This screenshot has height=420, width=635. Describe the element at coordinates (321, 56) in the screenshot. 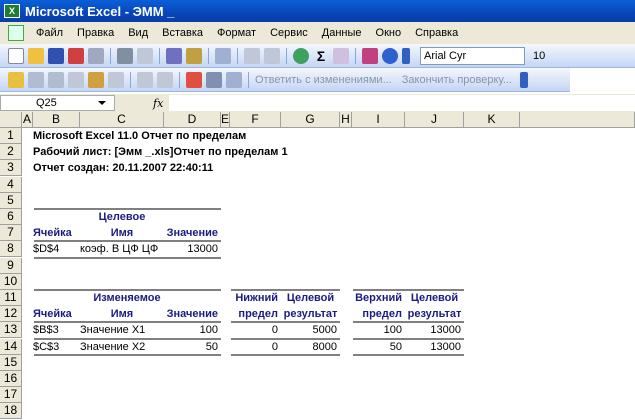

I see `autosum-icon: Σ` at that location.